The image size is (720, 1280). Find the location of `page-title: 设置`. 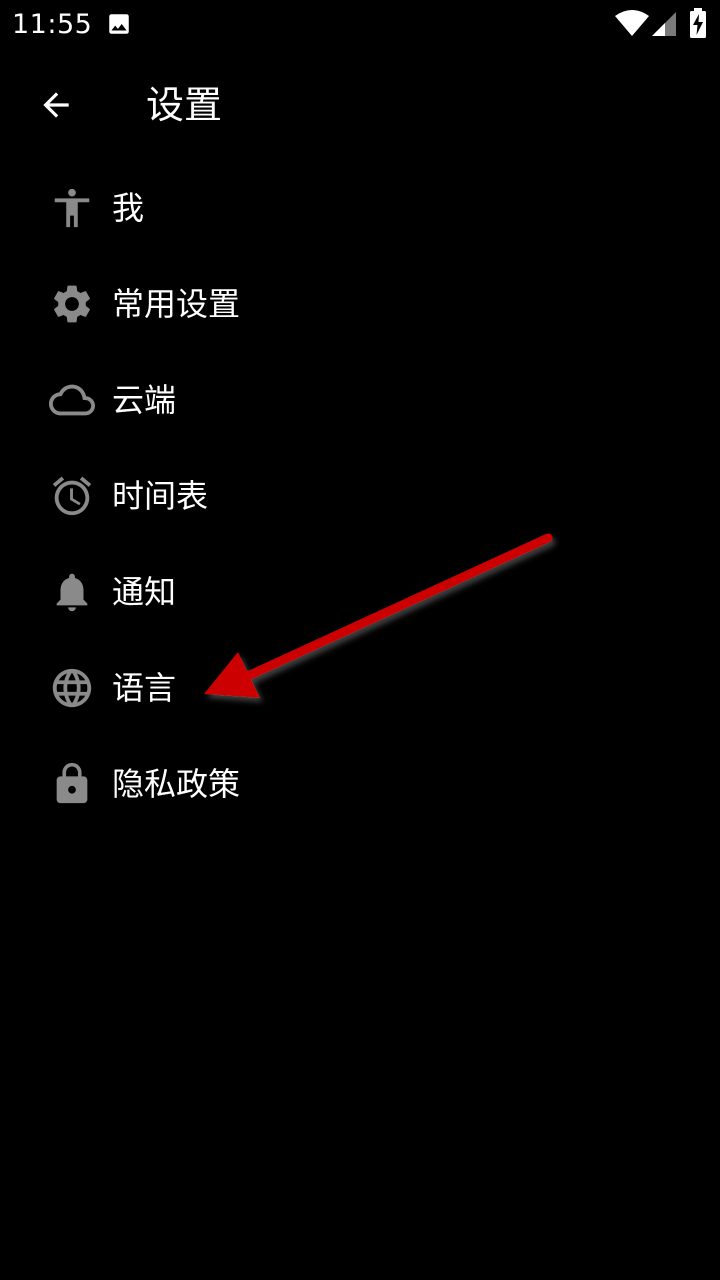

page-title: 设置 is located at coordinates (184, 105).